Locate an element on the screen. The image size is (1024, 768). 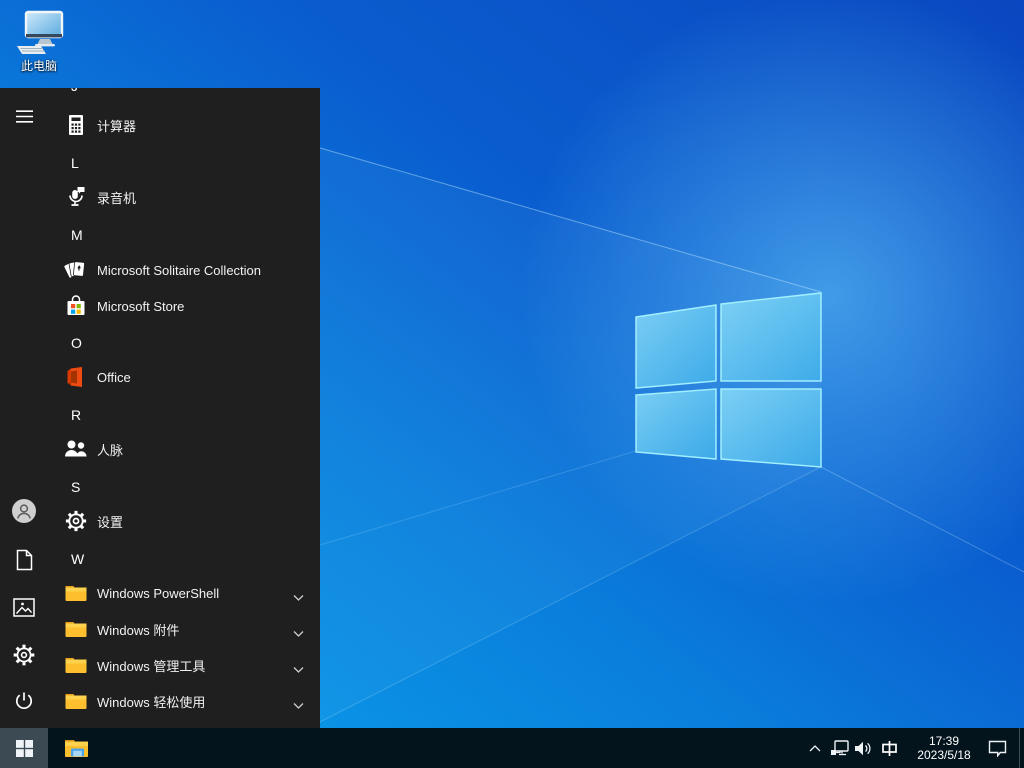
start-menu-section-l: L is located at coordinates (184, 163).